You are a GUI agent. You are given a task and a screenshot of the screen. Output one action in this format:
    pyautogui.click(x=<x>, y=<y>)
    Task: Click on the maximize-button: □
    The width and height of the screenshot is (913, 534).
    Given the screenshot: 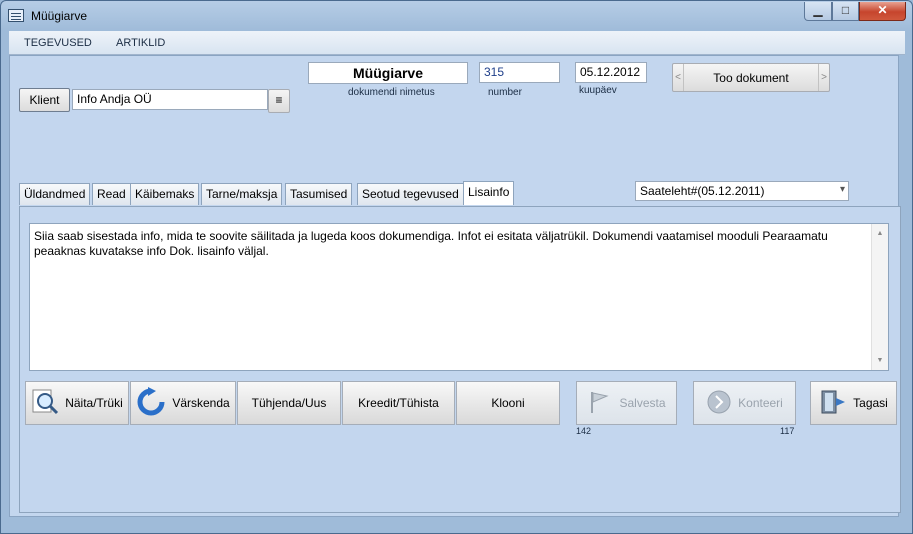 What is the action you would take?
    pyautogui.click(x=845, y=11)
    